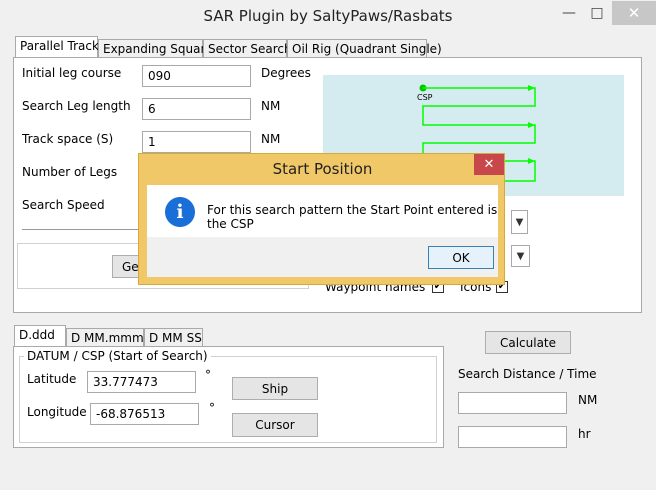 The image size is (656, 490). I want to click on search-leg-length-label: Search Leg length, so click(76, 106).